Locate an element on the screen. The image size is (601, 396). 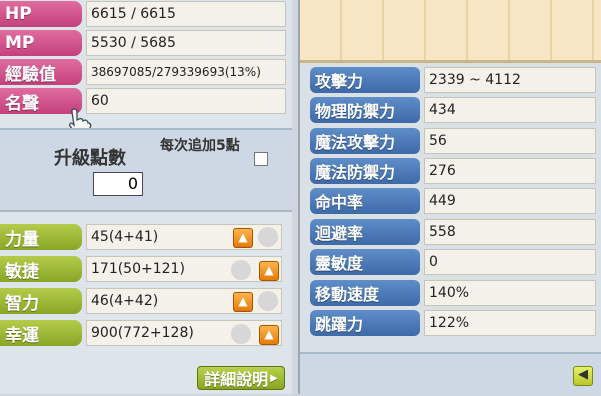
stat-label-int: 智力 is located at coordinates (41, 301).